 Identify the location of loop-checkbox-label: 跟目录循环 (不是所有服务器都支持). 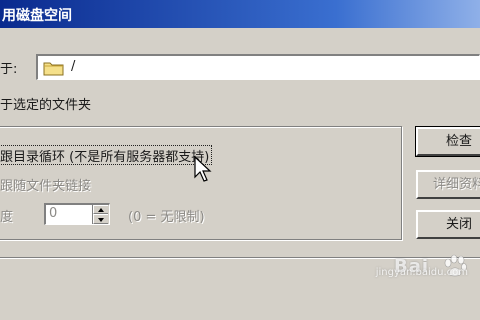
(106, 155).